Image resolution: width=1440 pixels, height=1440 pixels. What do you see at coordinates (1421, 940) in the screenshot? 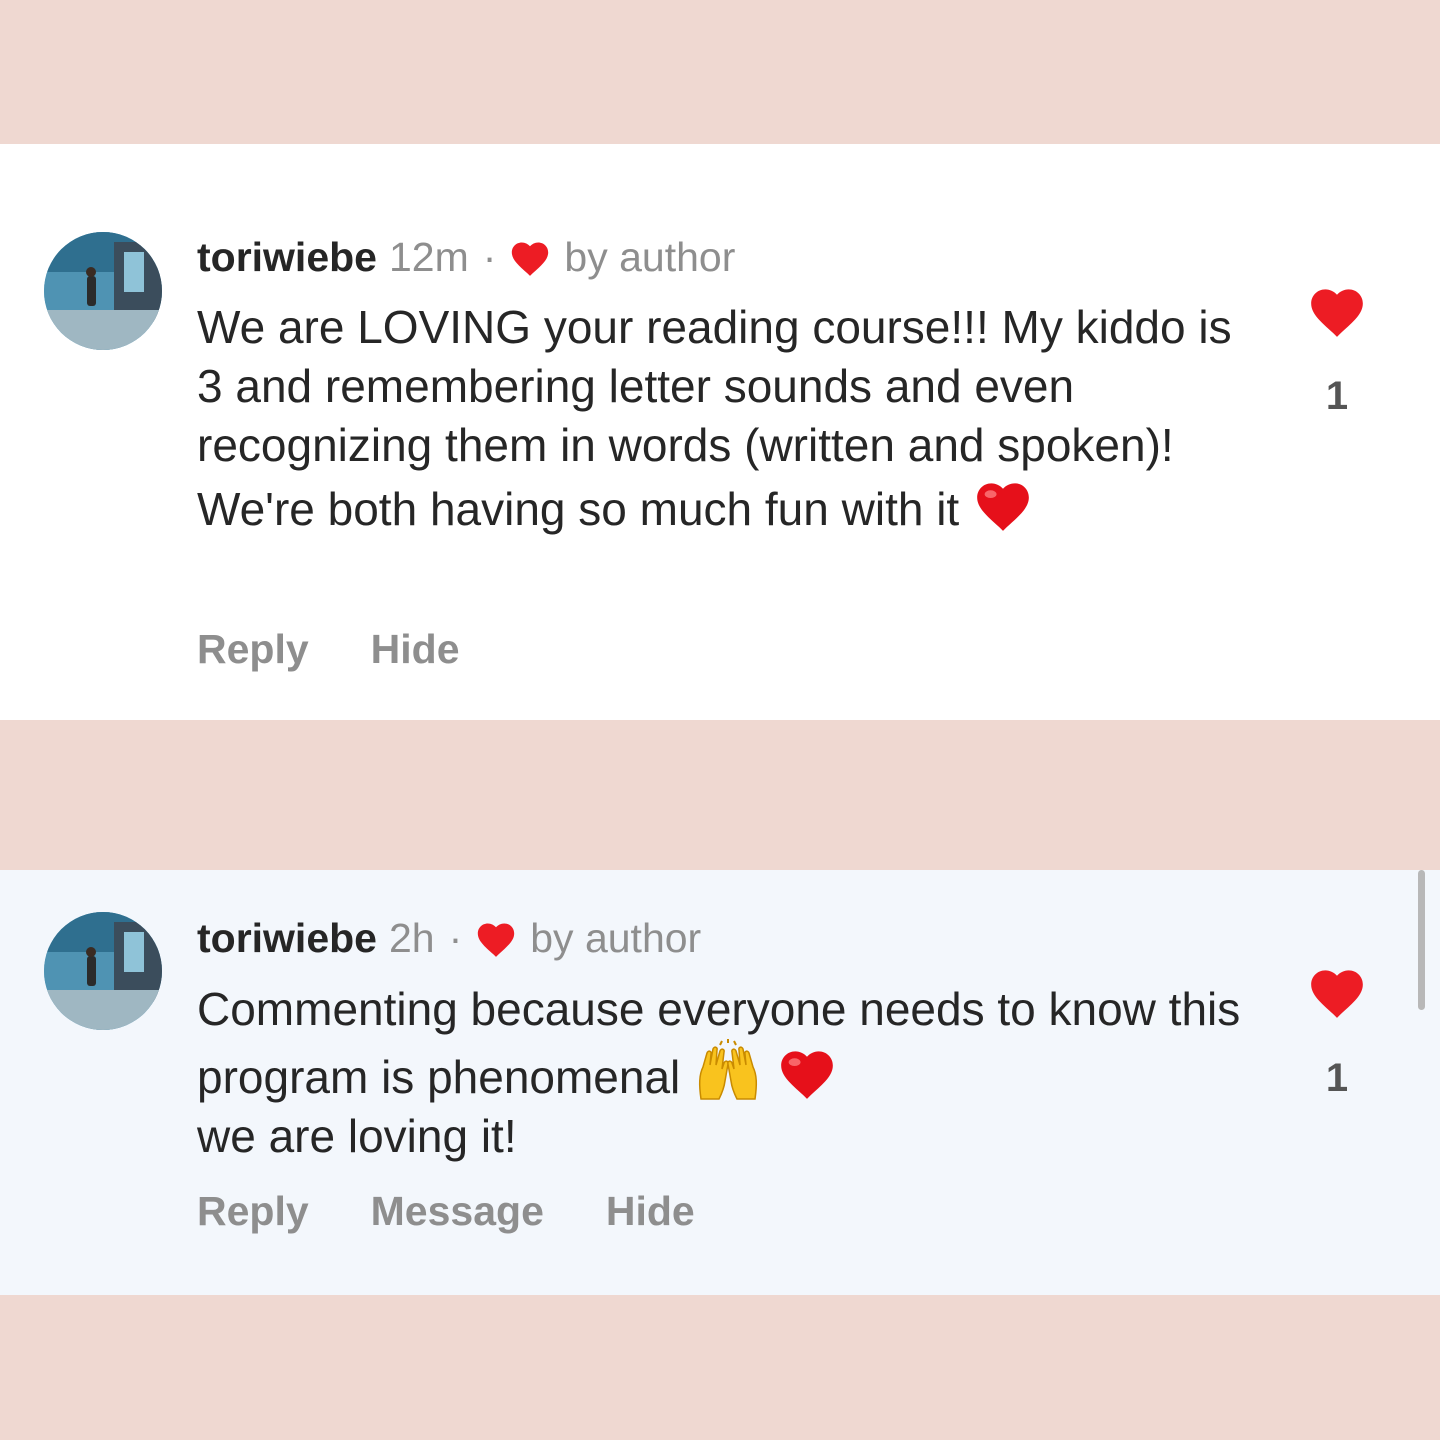
I see `scrollbar` at bounding box center [1421, 940].